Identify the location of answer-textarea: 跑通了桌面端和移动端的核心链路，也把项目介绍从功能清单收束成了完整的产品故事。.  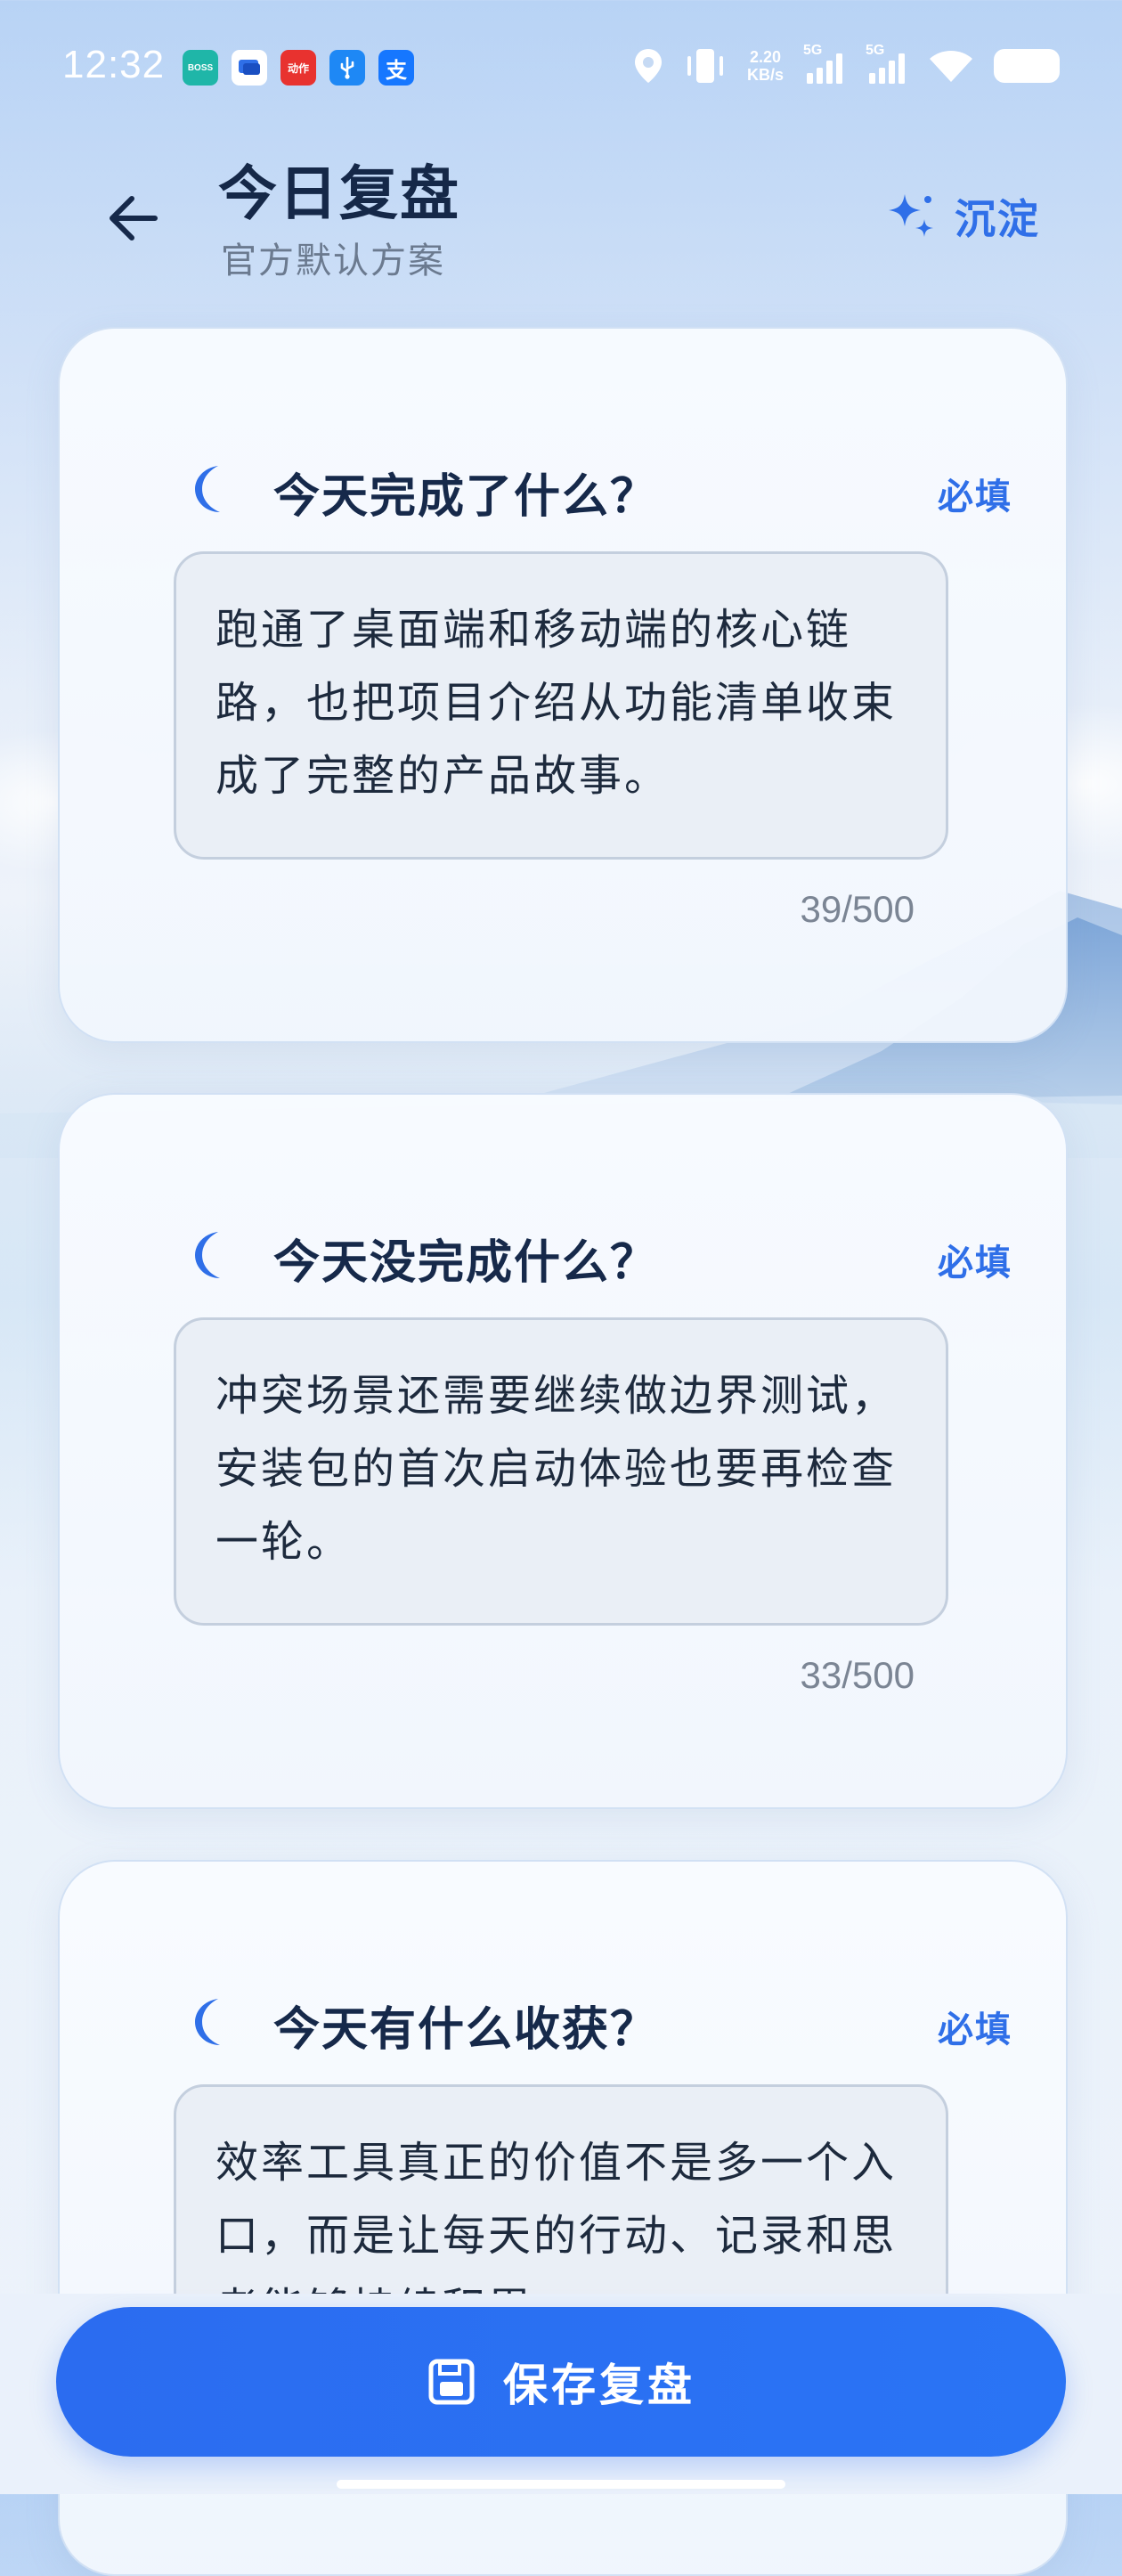
(561, 706).